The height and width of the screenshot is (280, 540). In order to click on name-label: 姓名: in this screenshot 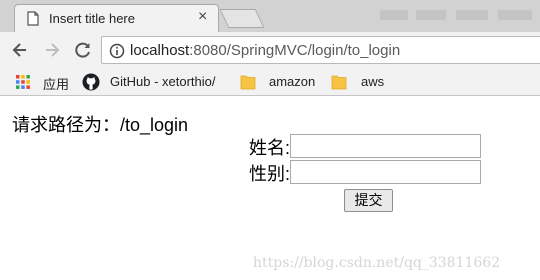, I will do `click(270, 148)`.